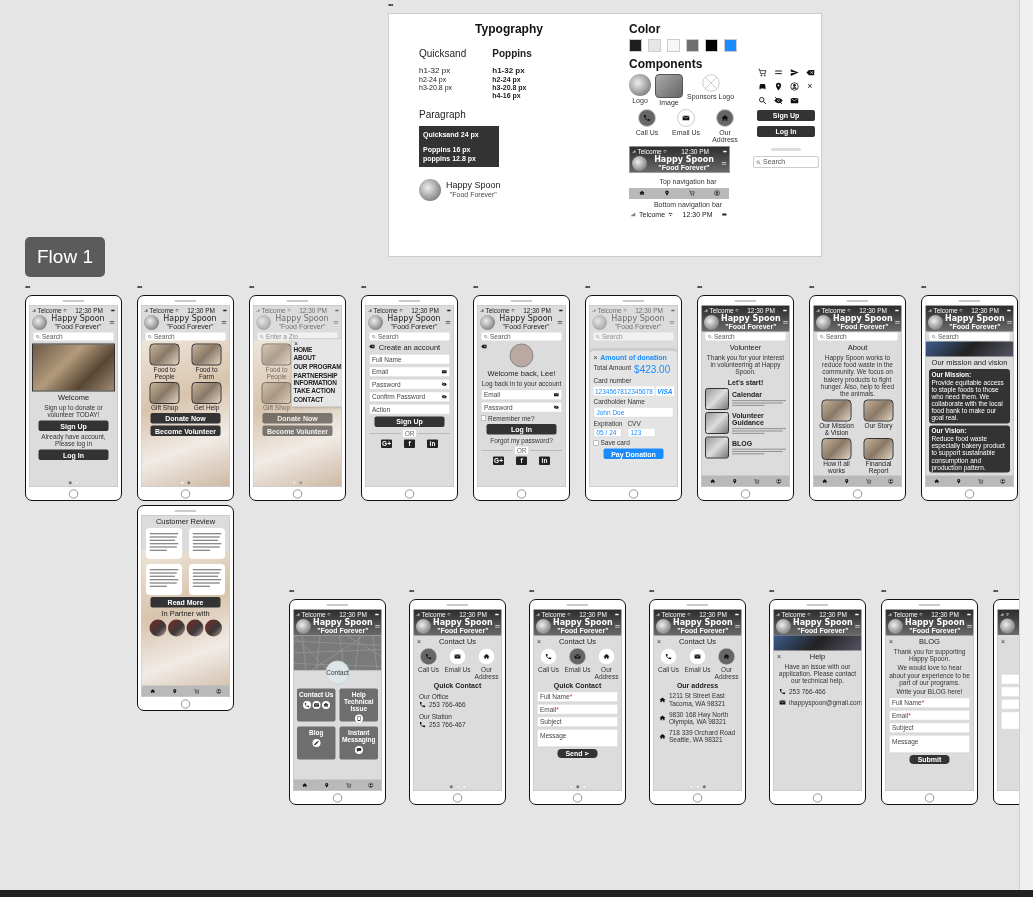 The image size is (1033, 897). Describe the element at coordinates (810, 86) in the screenshot. I see `close-button: ×` at that location.